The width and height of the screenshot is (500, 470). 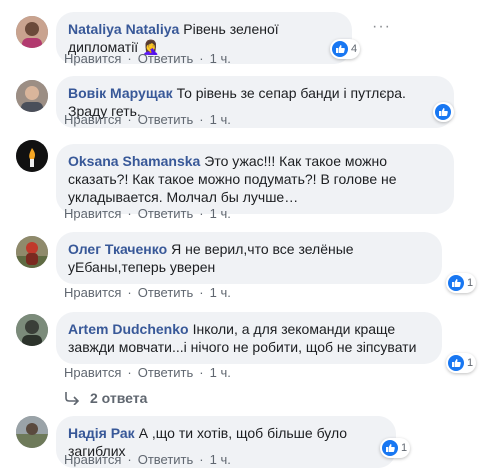 I want to click on reaction-badge, so click(x=443, y=112).